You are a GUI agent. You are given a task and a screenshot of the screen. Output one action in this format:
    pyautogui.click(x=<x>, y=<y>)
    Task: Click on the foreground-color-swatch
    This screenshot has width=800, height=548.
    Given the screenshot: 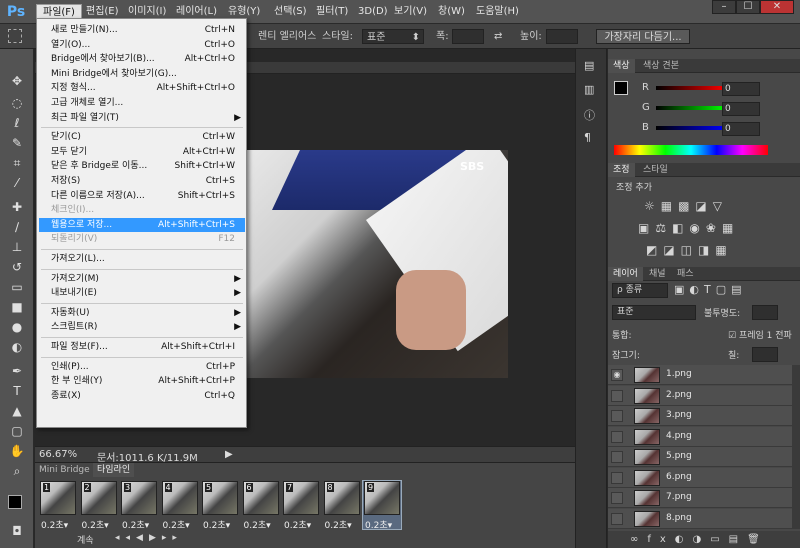 What is the action you would take?
    pyautogui.click(x=15, y=502)
    